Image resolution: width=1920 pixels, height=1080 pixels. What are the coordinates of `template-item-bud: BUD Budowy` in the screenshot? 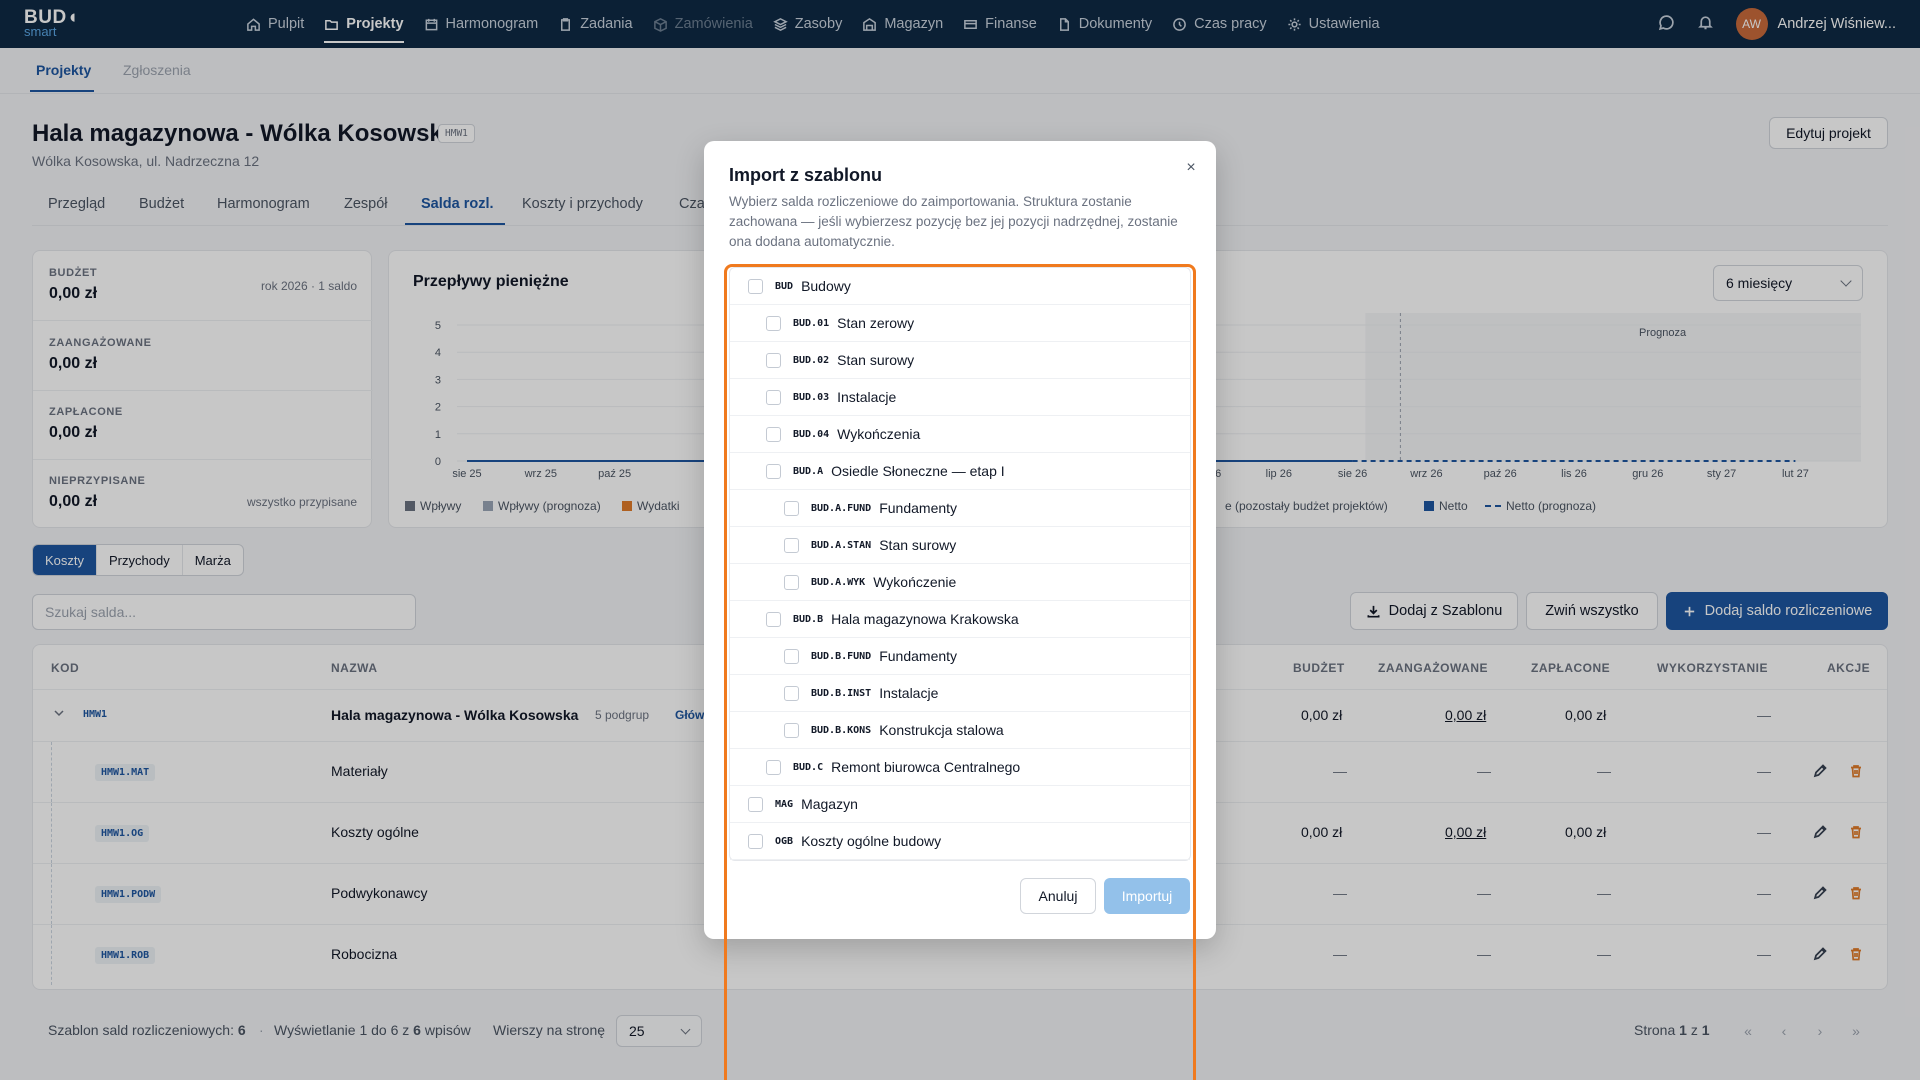 It's located at (960, 286).